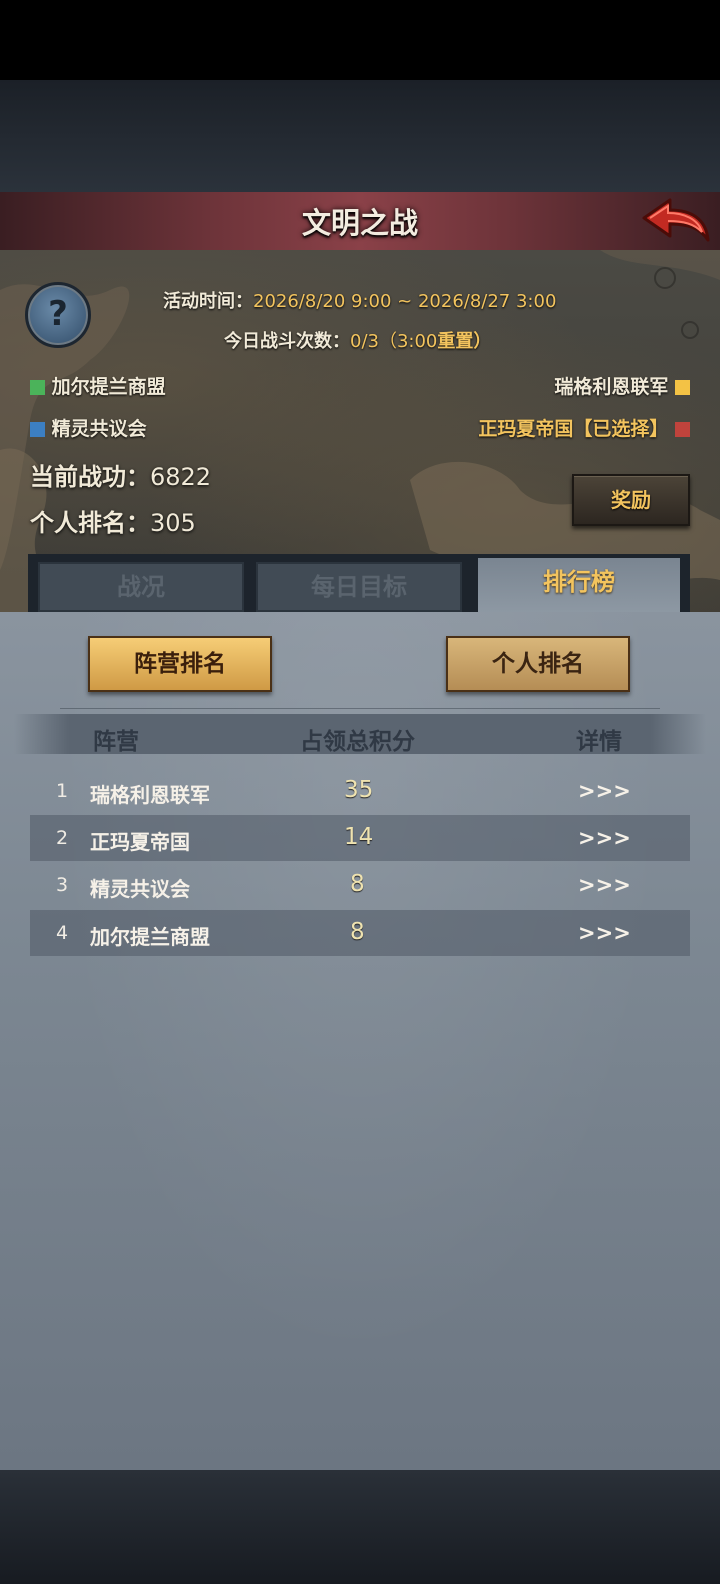  I want to click on faction-label: 正玛夏帝国【已选择】, so click(573, 429).